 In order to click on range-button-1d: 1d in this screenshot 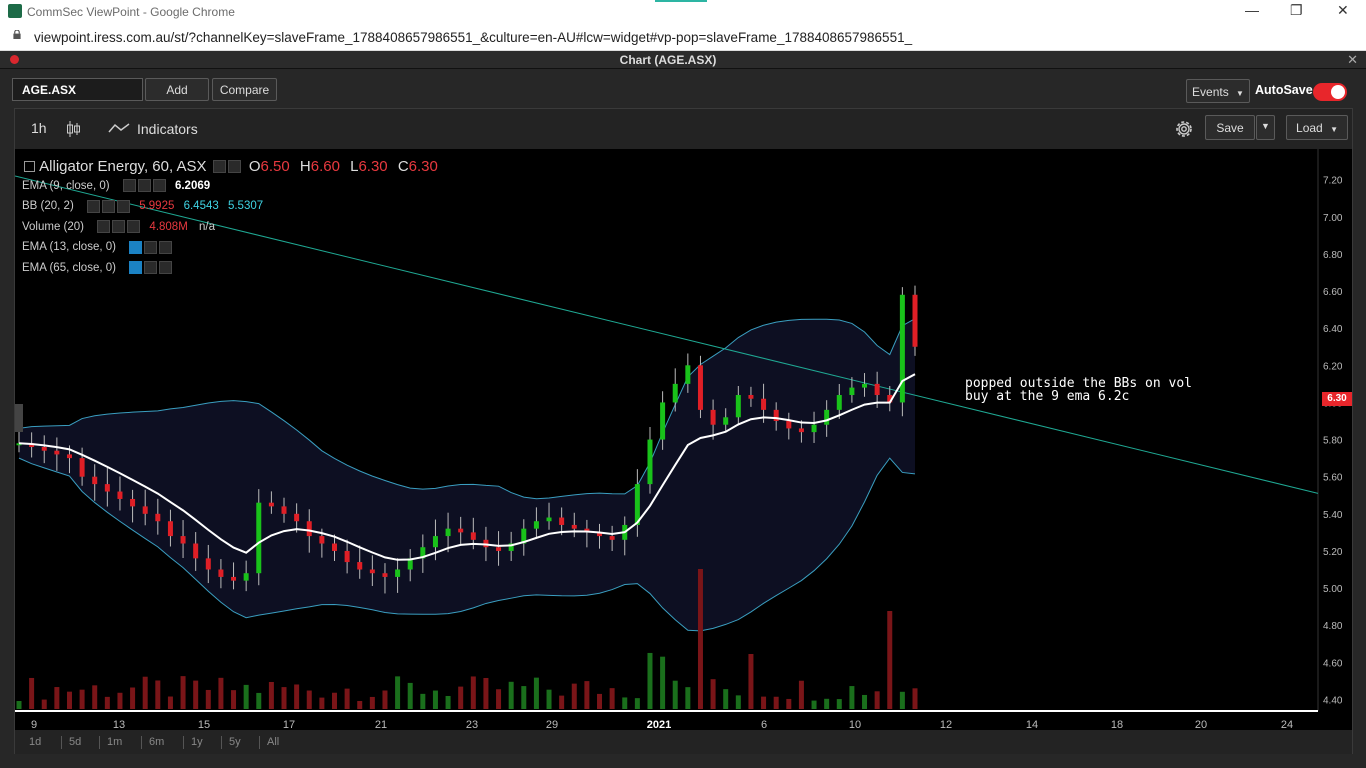, I will do `click(35, 742)`.